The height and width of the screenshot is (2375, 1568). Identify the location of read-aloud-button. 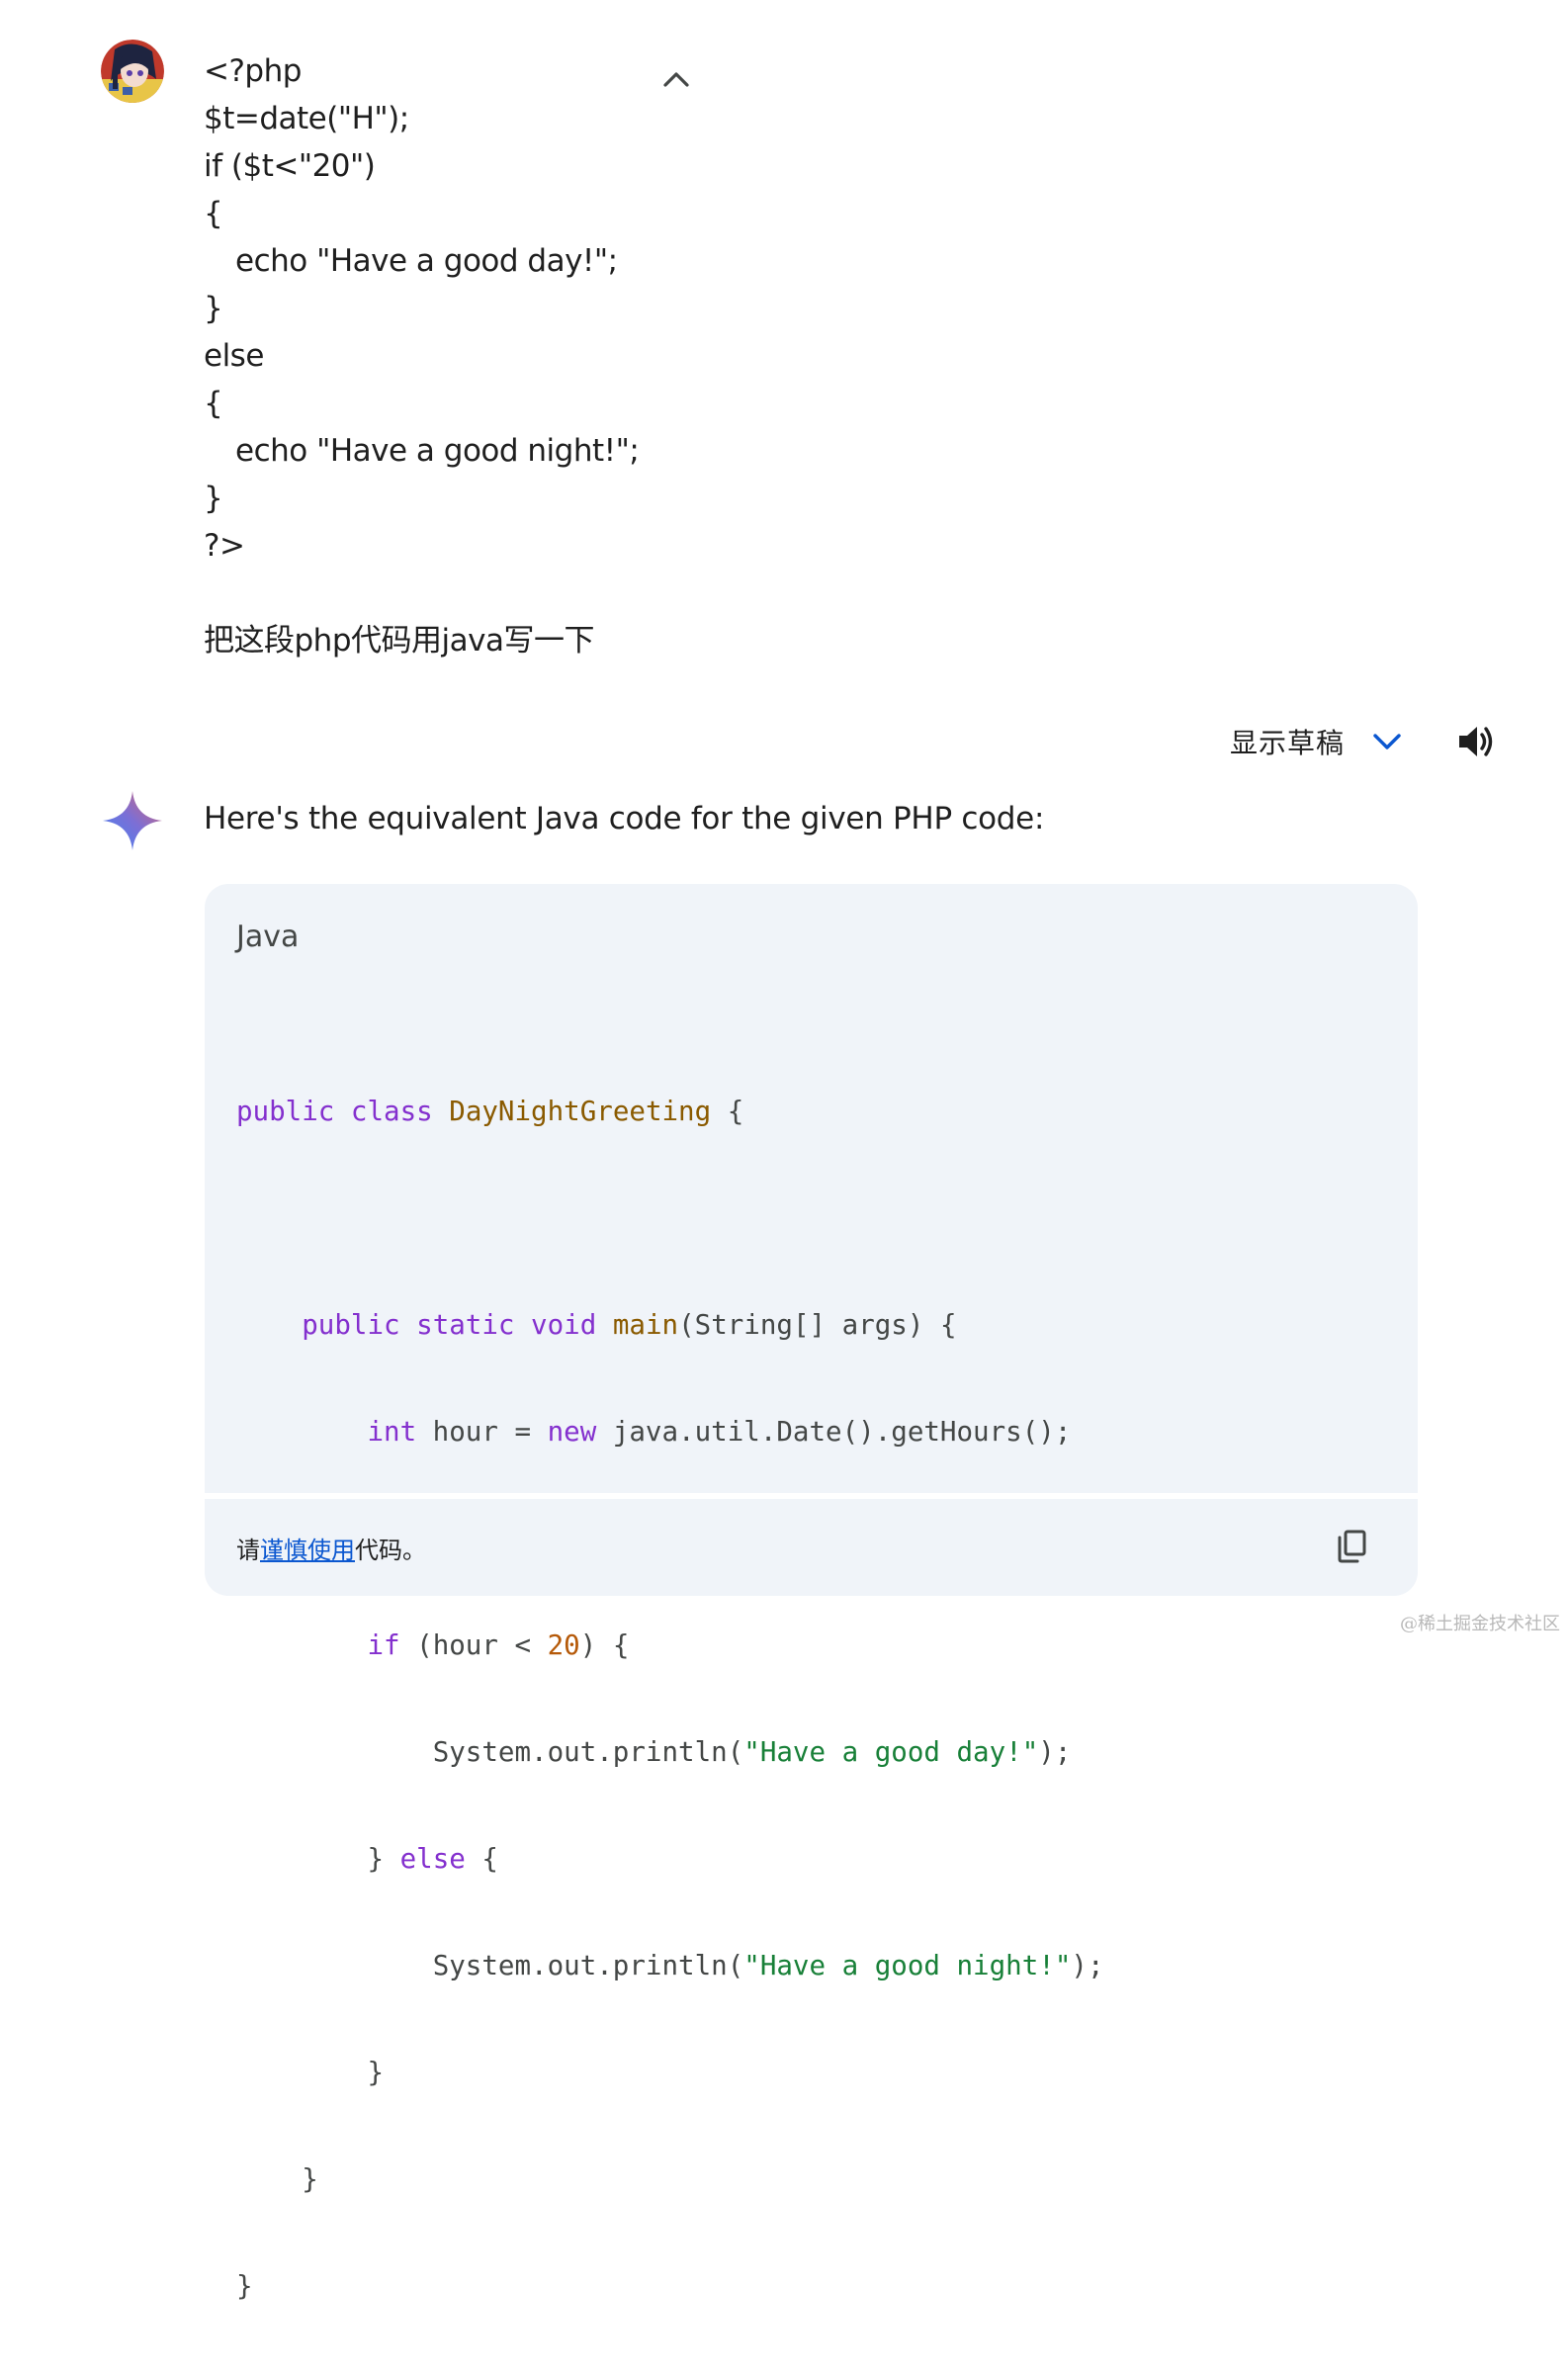
(1475, 741).